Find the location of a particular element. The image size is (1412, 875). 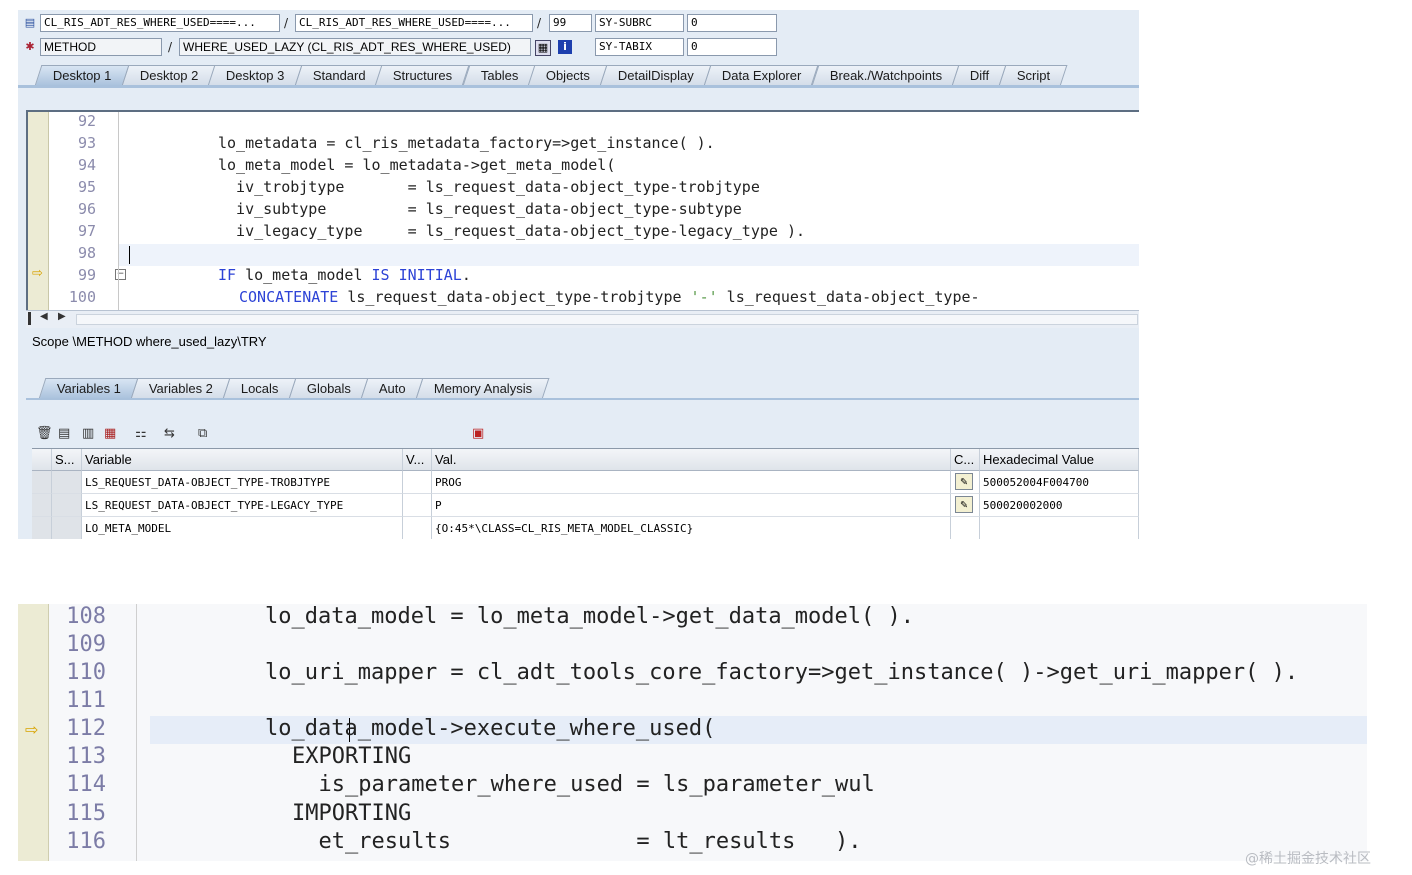

collapse-block-icon: − is located at coordinates (120, 274).